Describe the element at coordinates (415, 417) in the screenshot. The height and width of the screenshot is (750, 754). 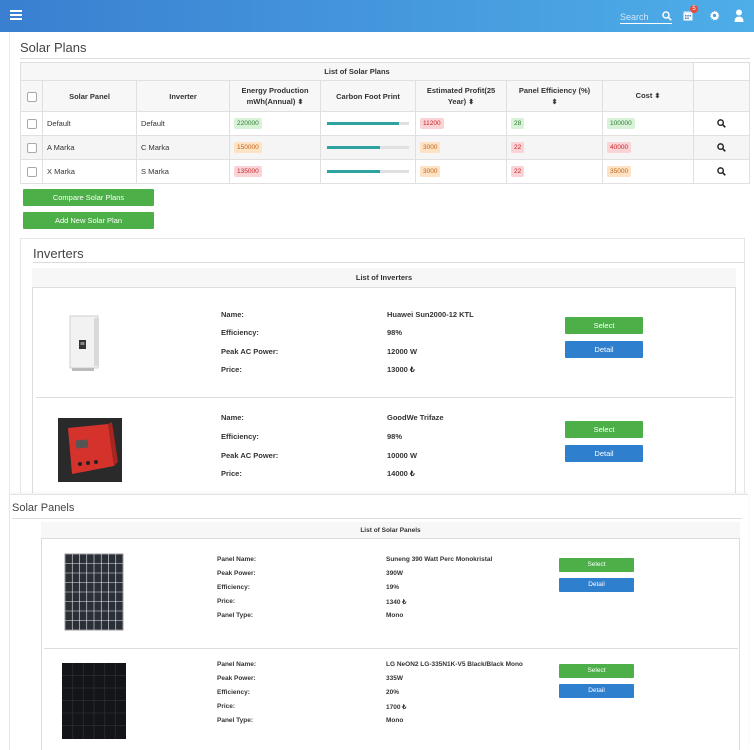
I see `inverter-name: GoodWe Trifaze` at that location.